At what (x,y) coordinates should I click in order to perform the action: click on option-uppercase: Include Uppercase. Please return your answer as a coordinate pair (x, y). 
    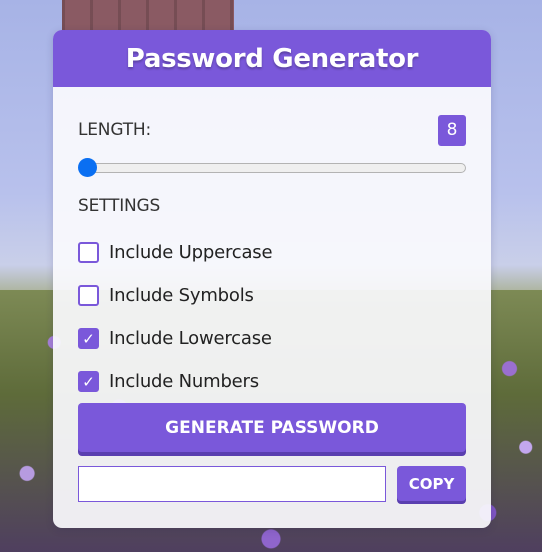
    Looking at the image, I should click on (175, 252).